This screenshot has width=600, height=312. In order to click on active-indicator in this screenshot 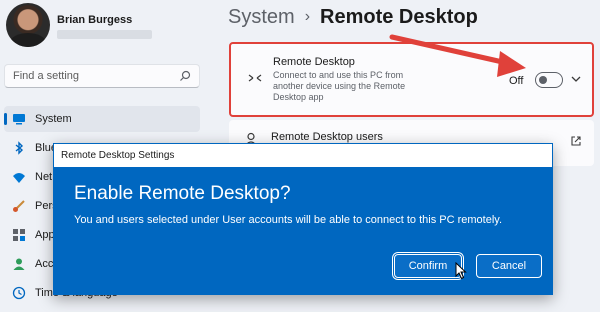, I will do `click(5, 119)`.